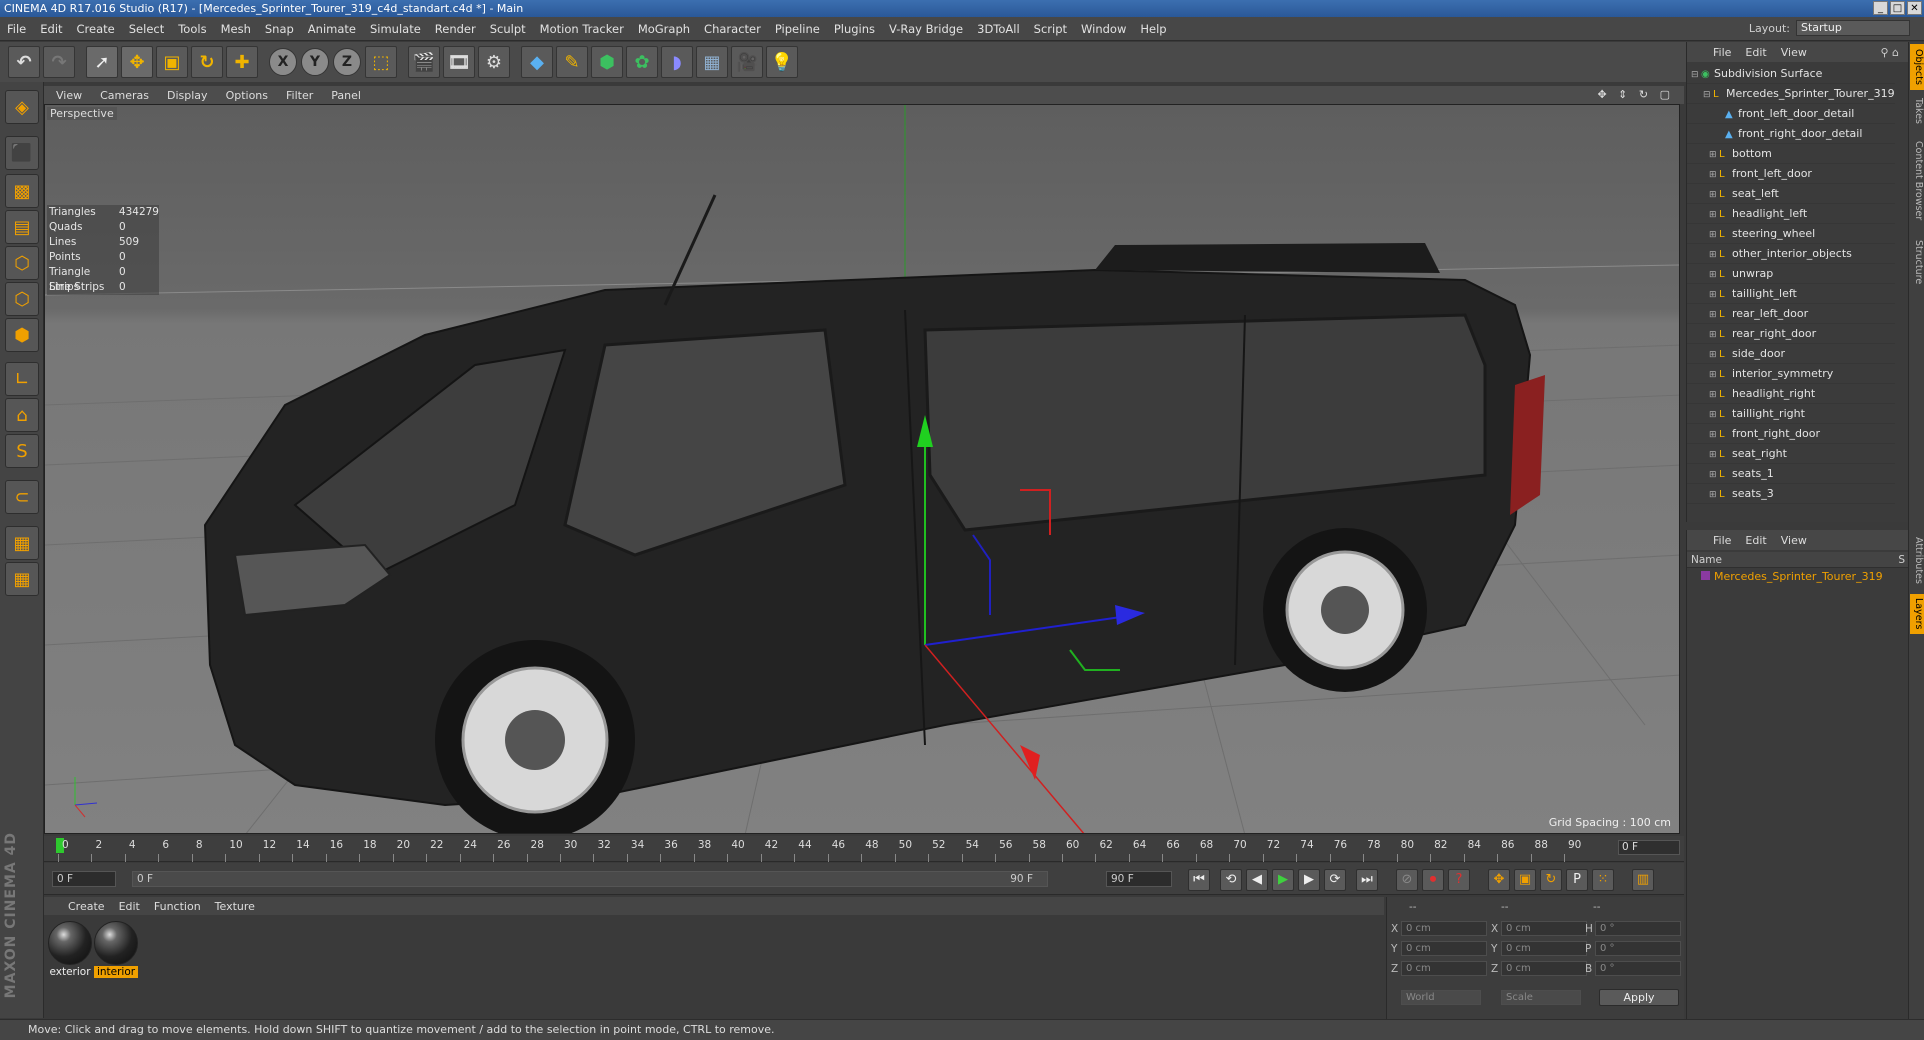 The height and width of the screenshot is (1040, 1924). What do you see at coordinates (1755, 540) in the screenshot?
I see `layer-menu-edit: Edit` at bounding box center [1755, 540].